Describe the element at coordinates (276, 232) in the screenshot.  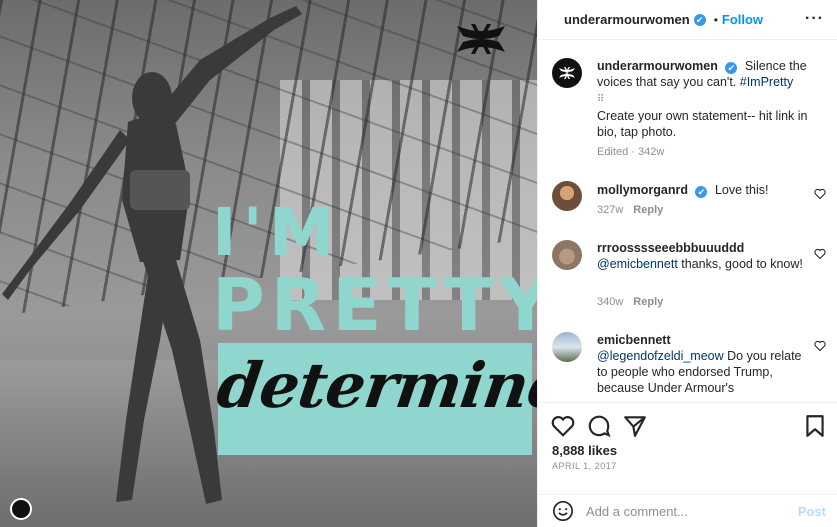
I see `headline-line-1: I'M` at that location.